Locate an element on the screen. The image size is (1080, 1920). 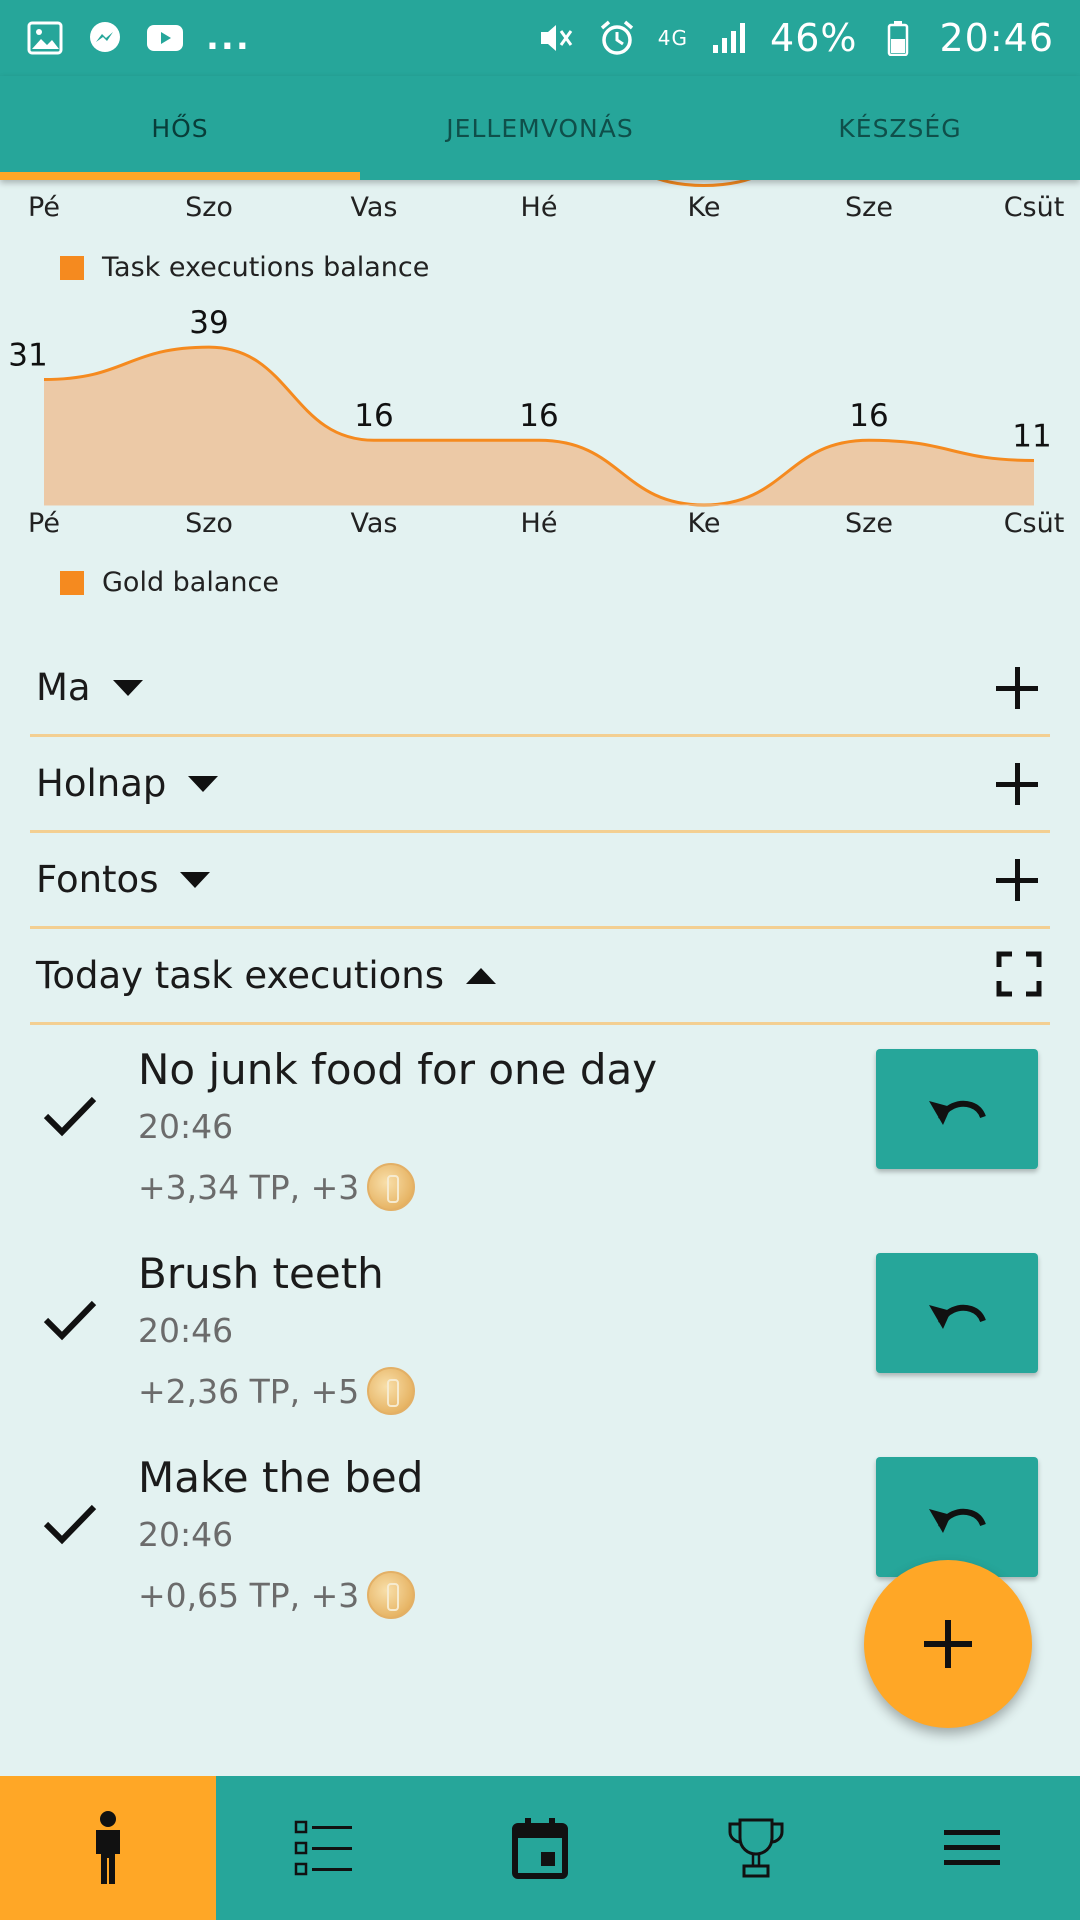
legend-label: Gold balance is located at coordinates (190, 582).